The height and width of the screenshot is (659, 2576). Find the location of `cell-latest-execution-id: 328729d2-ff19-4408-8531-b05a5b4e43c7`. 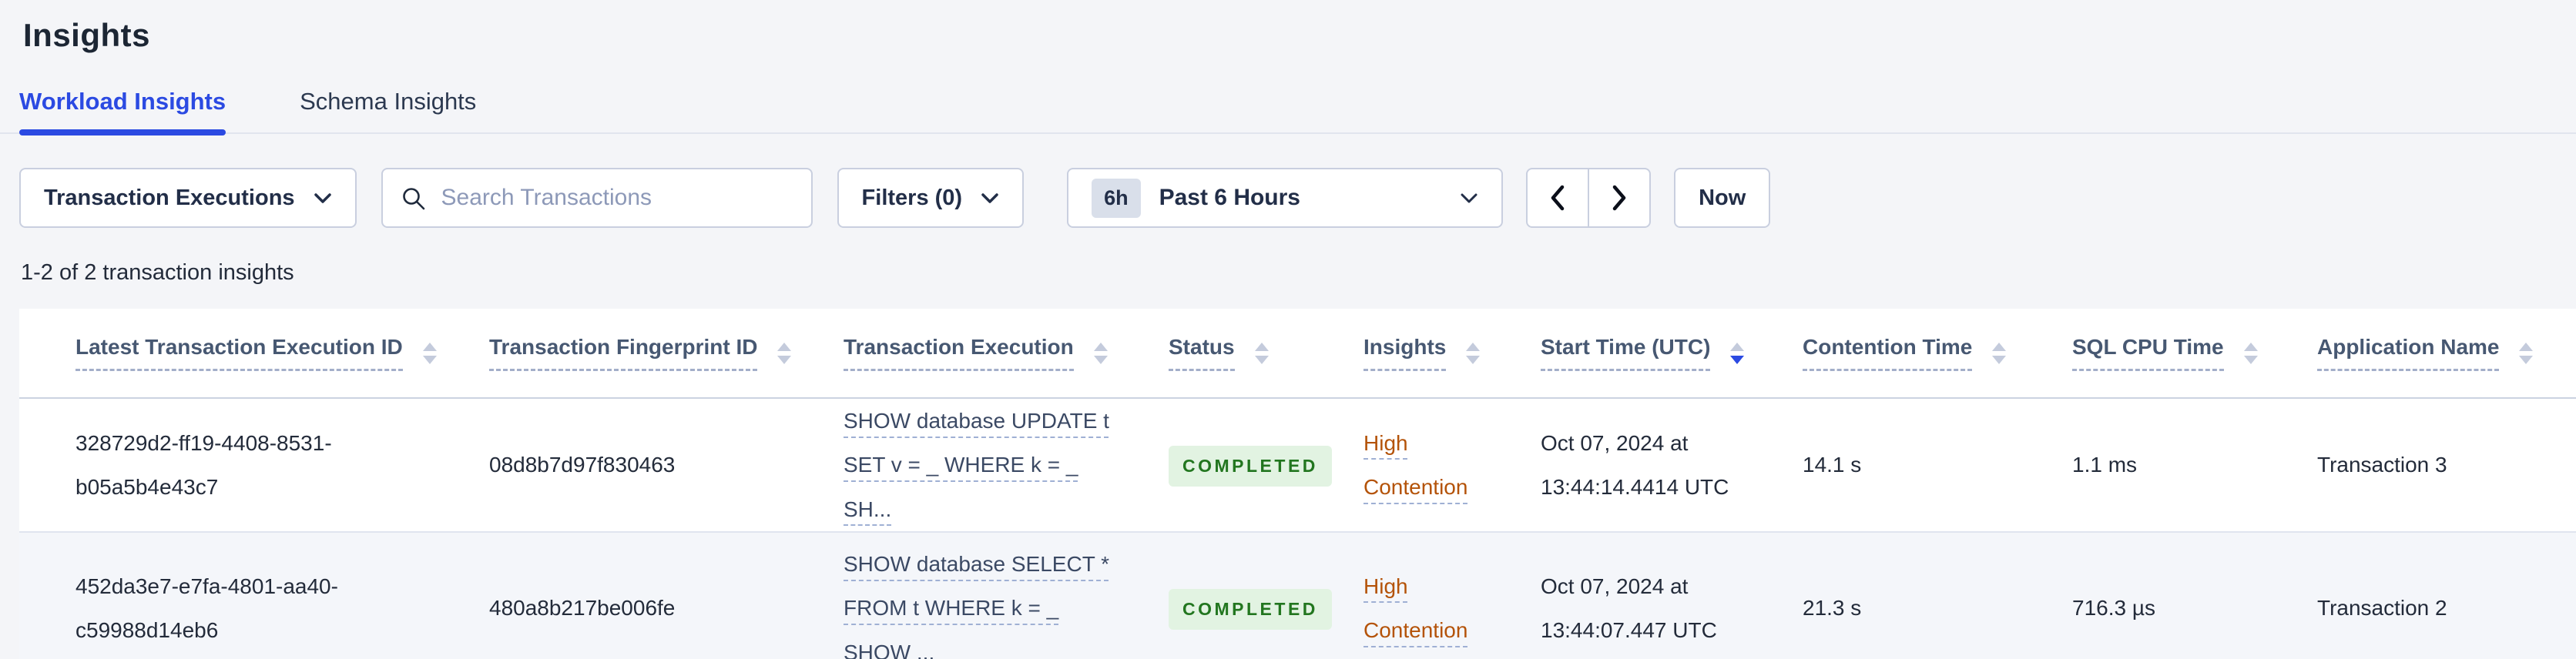

cell-latest-execution-id: 328729d2-ff19-4408-8531-b05a5b4e43c7 is located at coordinates (254, 466).